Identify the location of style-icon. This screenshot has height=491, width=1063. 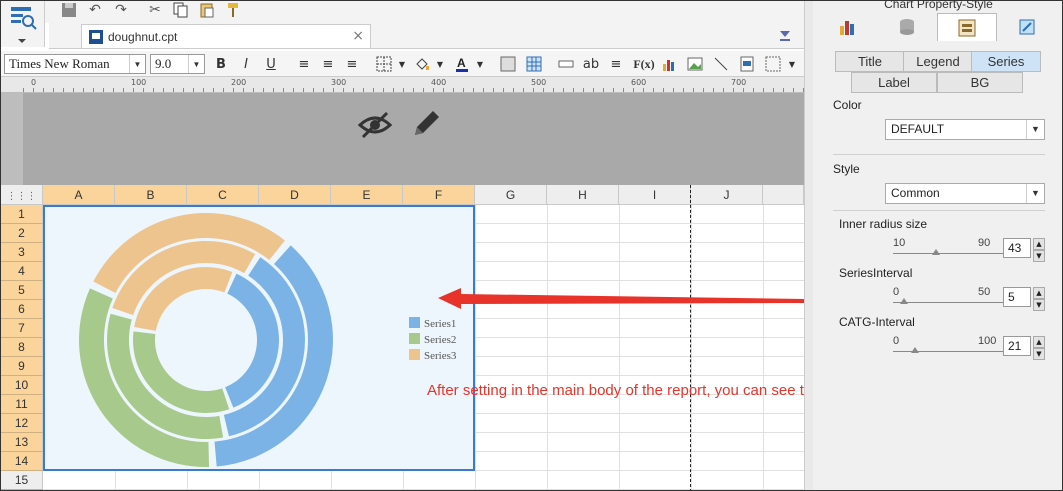
(967, 27).